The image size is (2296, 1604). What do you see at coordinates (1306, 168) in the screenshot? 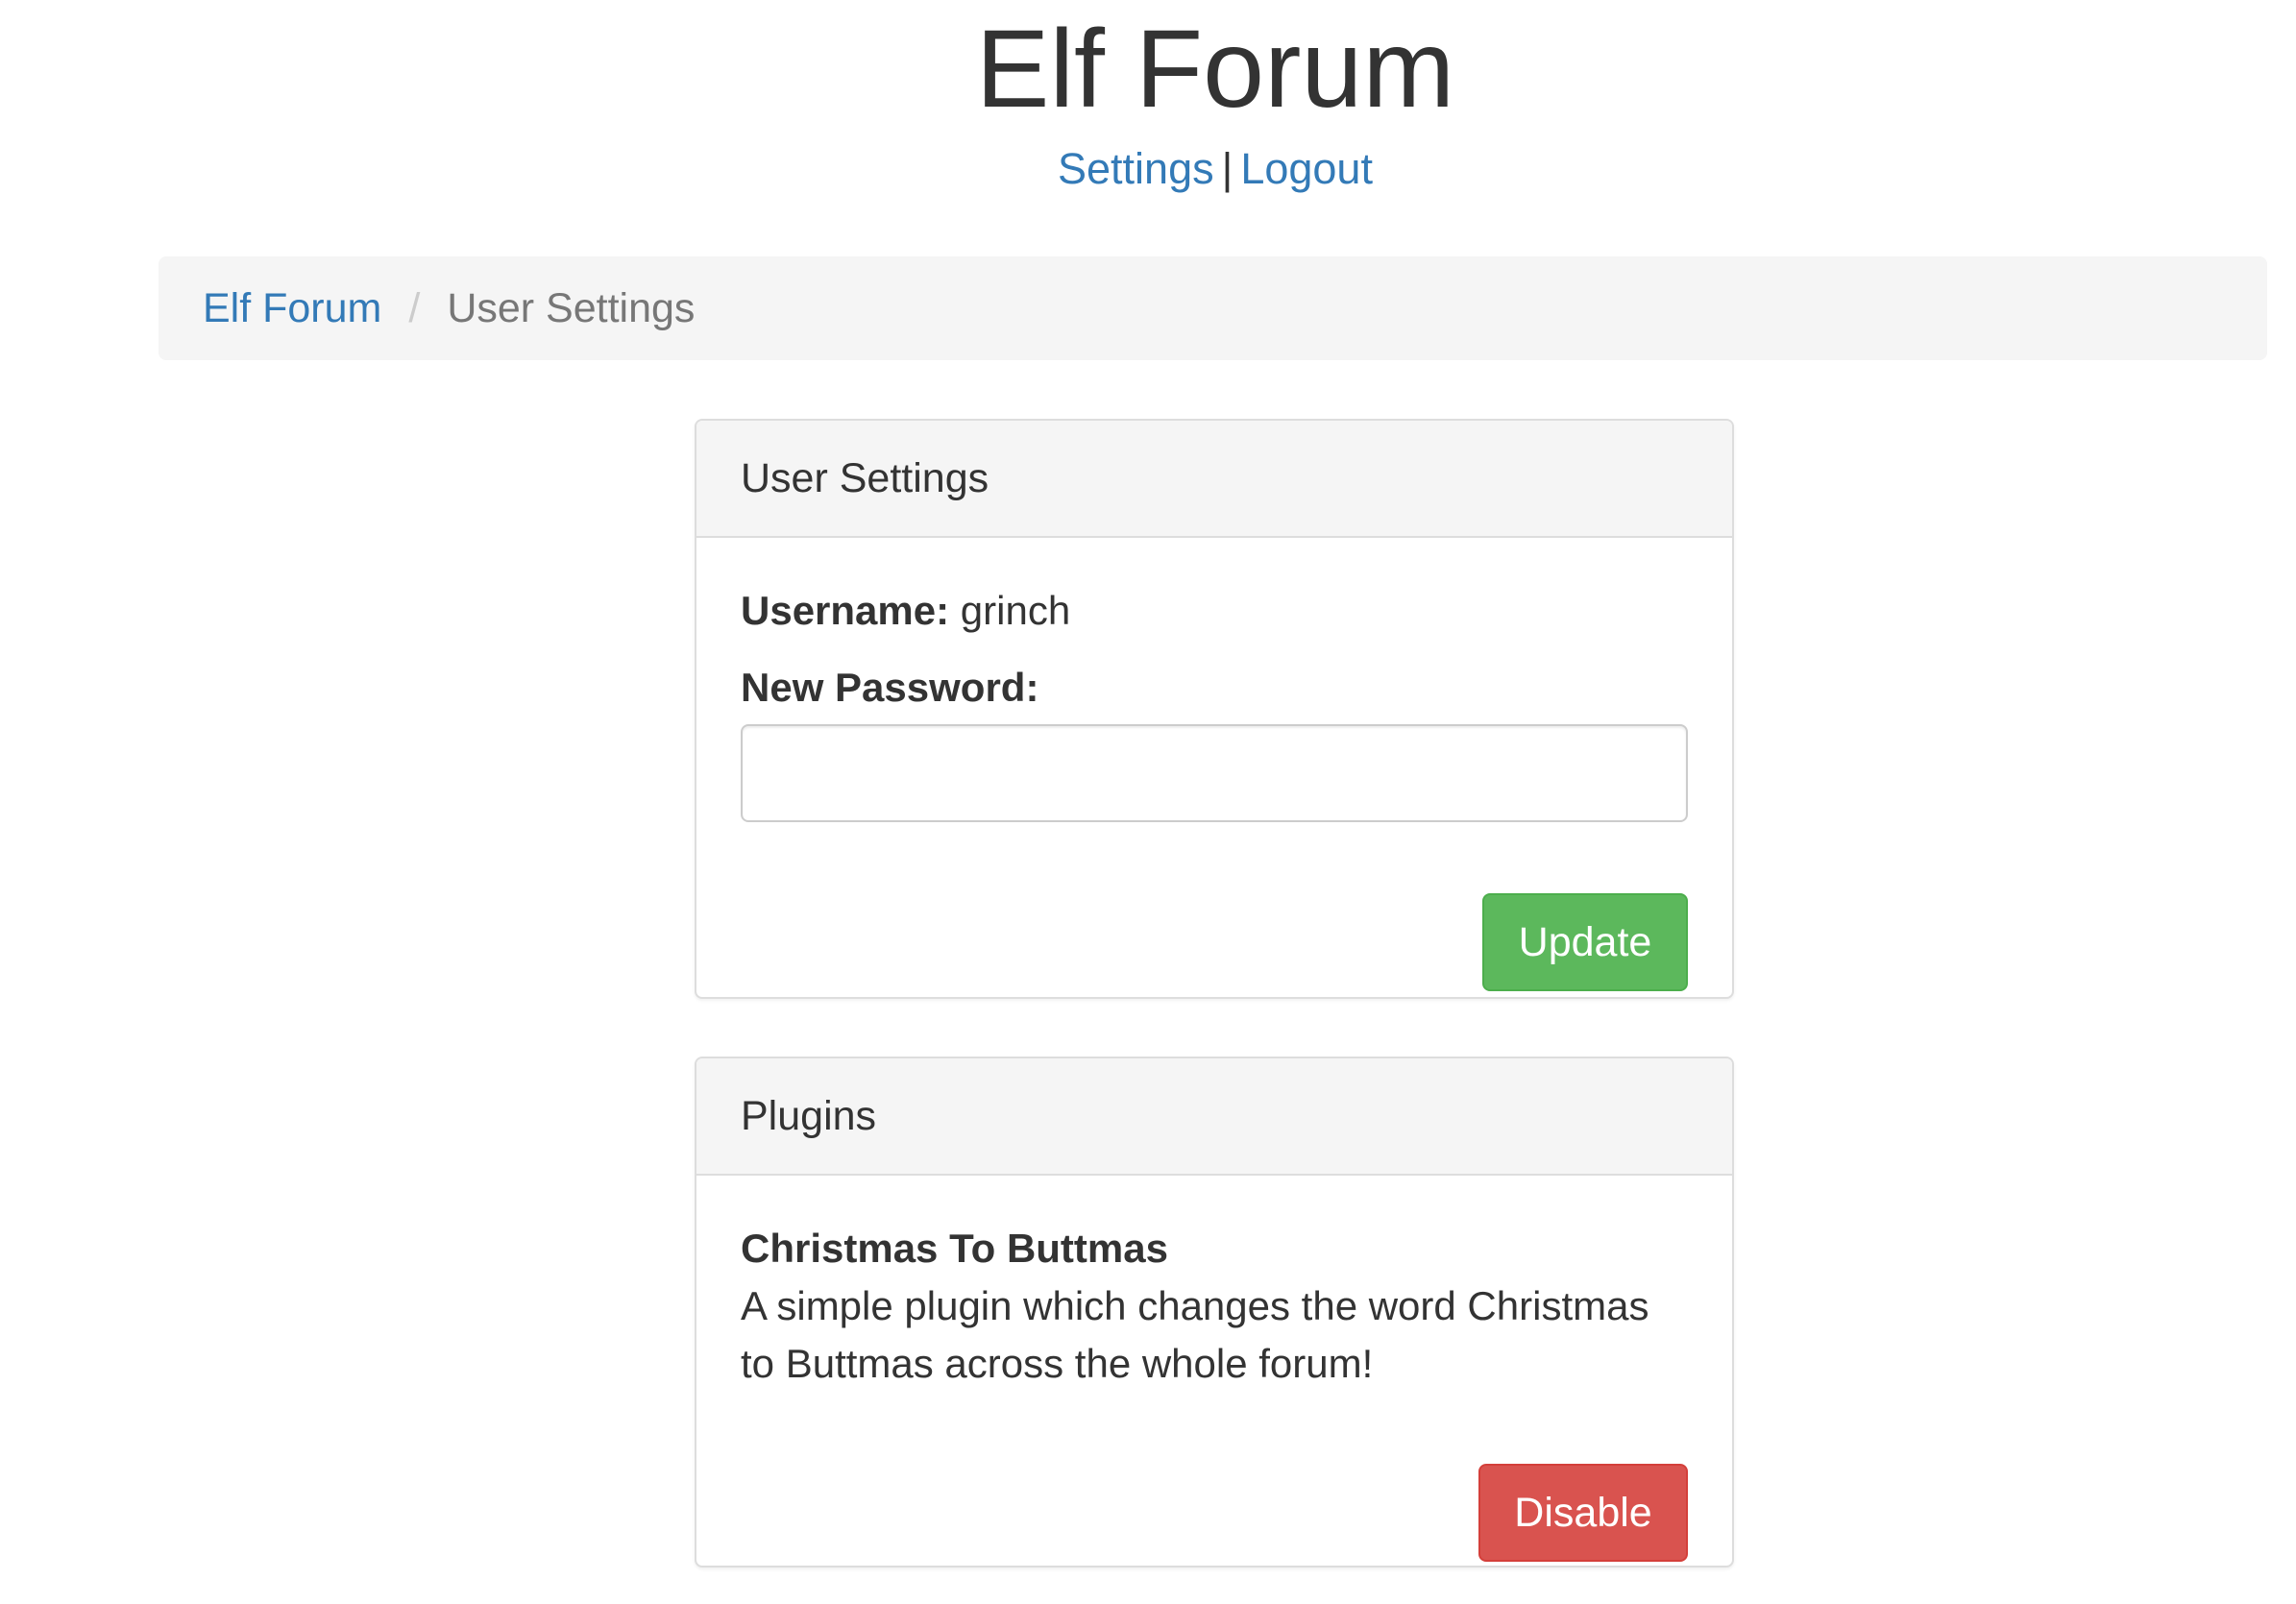
I see `logout-link: Logout` at bounding box center [1306, 168].